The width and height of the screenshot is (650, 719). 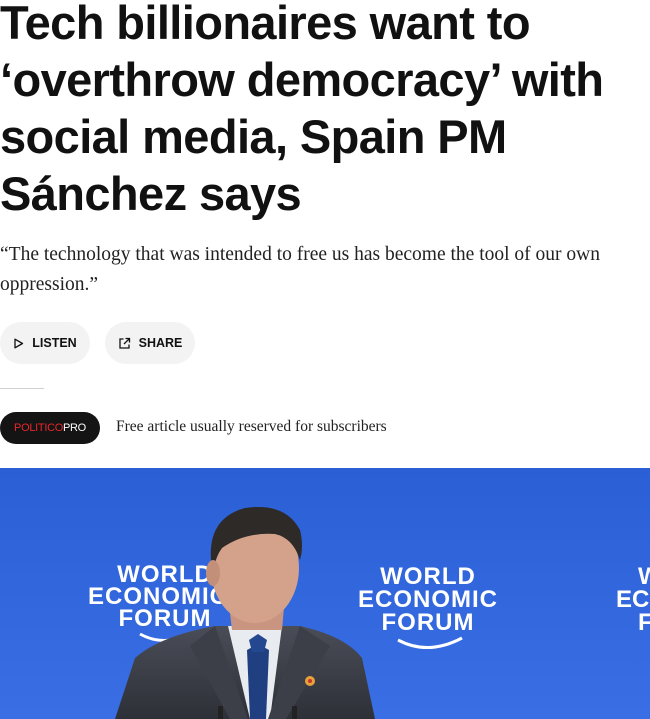 I want to click on politico-pro-badge: POLITICO PRO, so click(x=50, y=428).